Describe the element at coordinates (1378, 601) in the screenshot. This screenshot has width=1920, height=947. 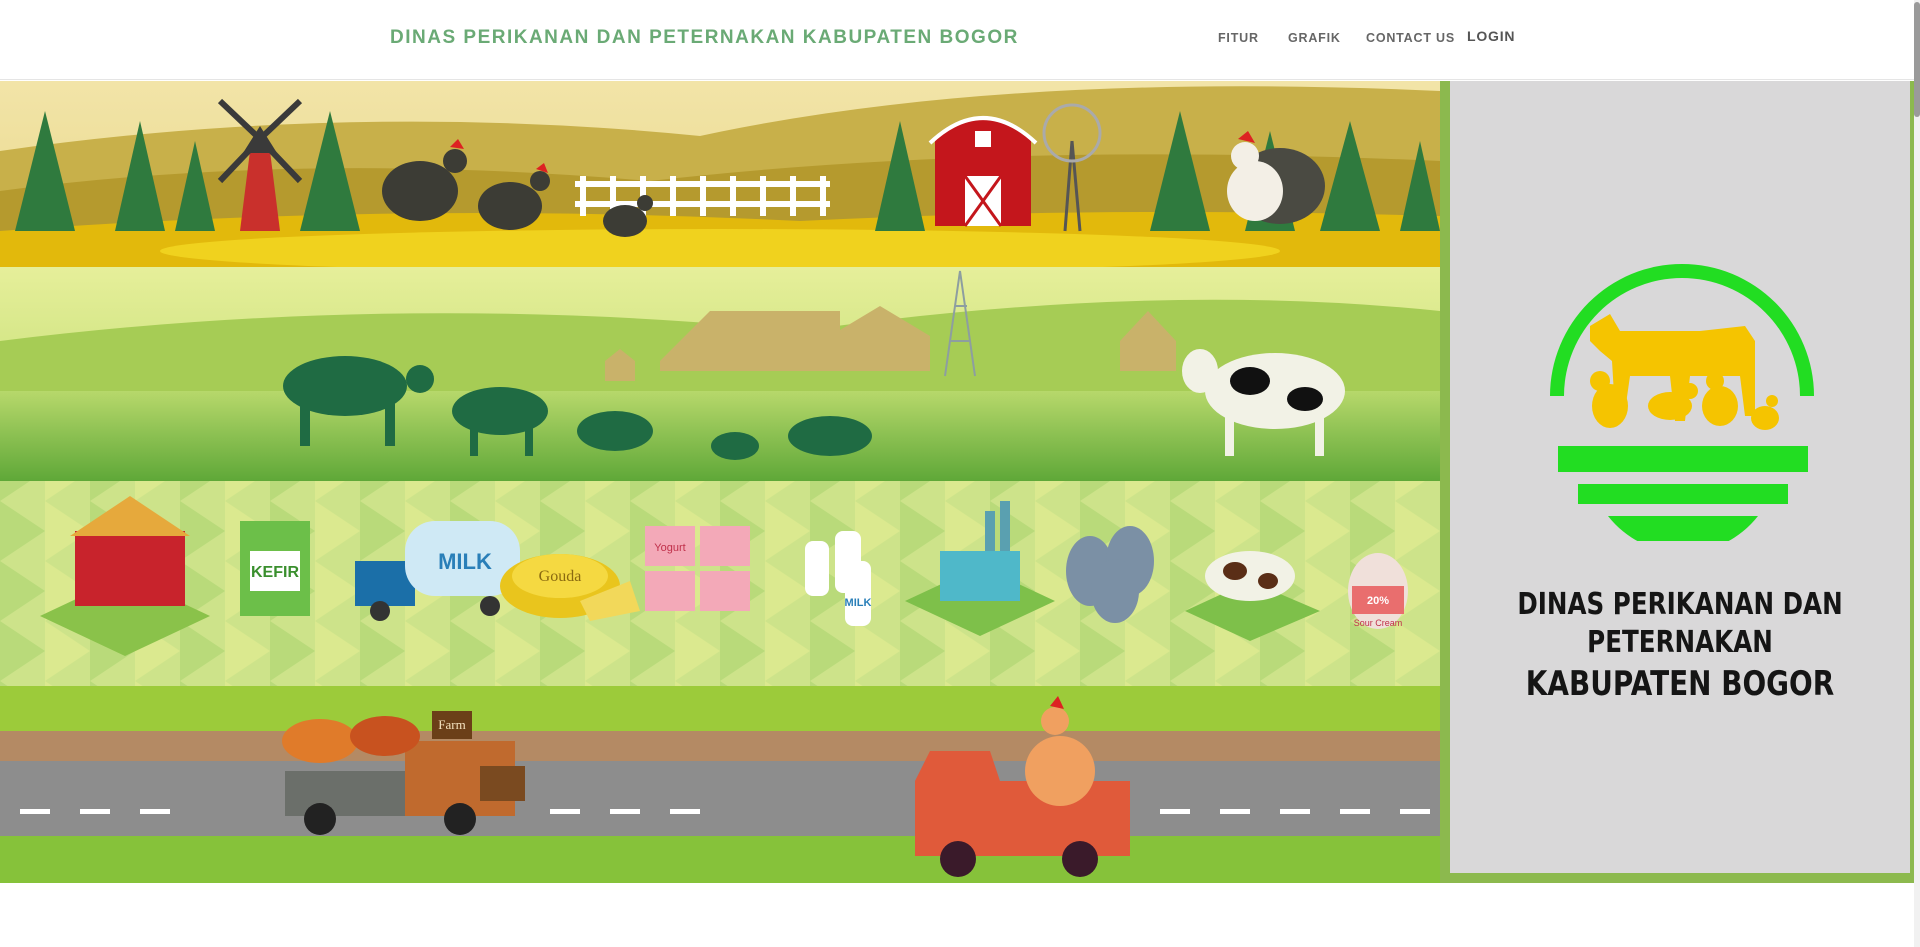
I see `sour-cream-pct: 20%` at that location.